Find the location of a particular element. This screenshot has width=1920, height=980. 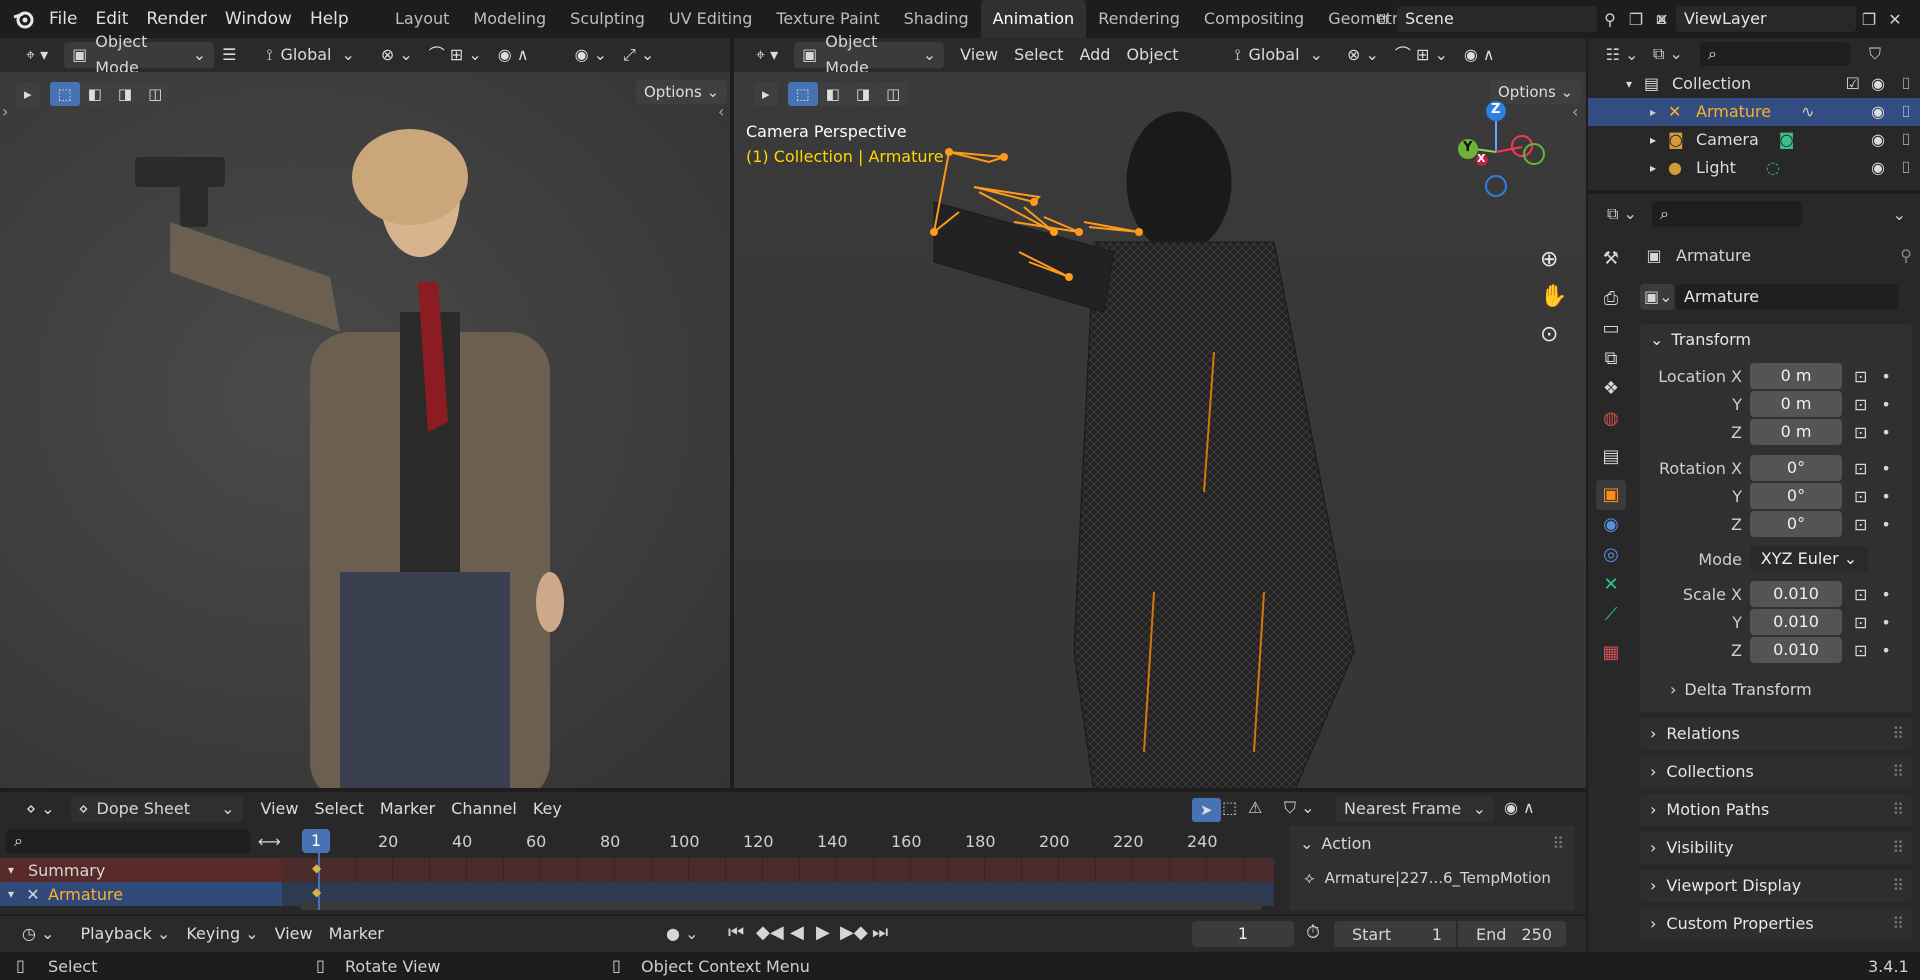

channel-armature: ▾ ✕ Armature is located at coordinates (141, 894).